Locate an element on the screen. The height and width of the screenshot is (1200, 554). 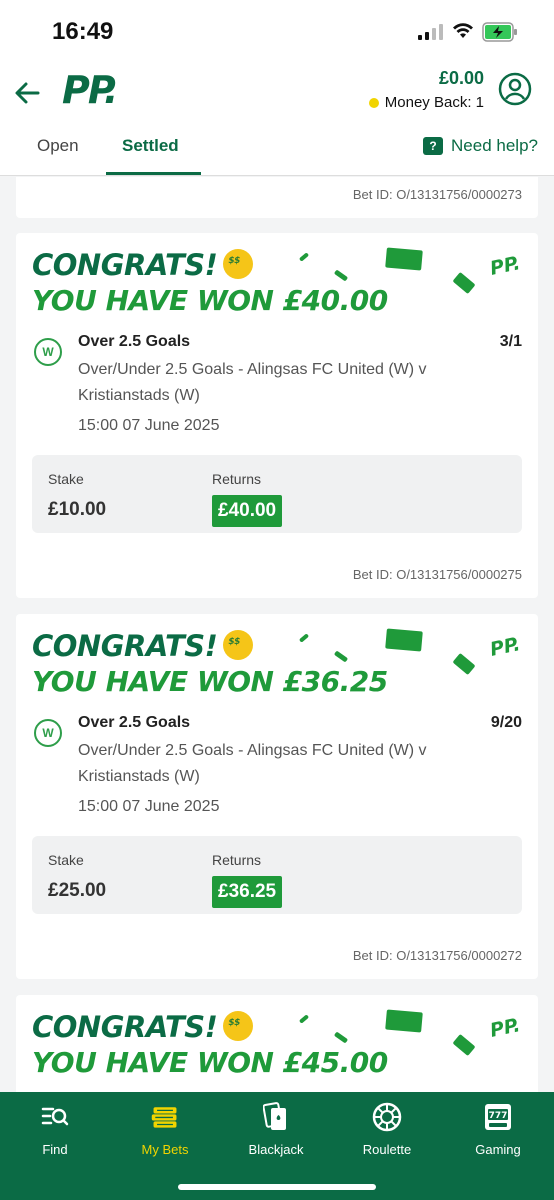
cards-icon is located at coordinates (276, 1117).